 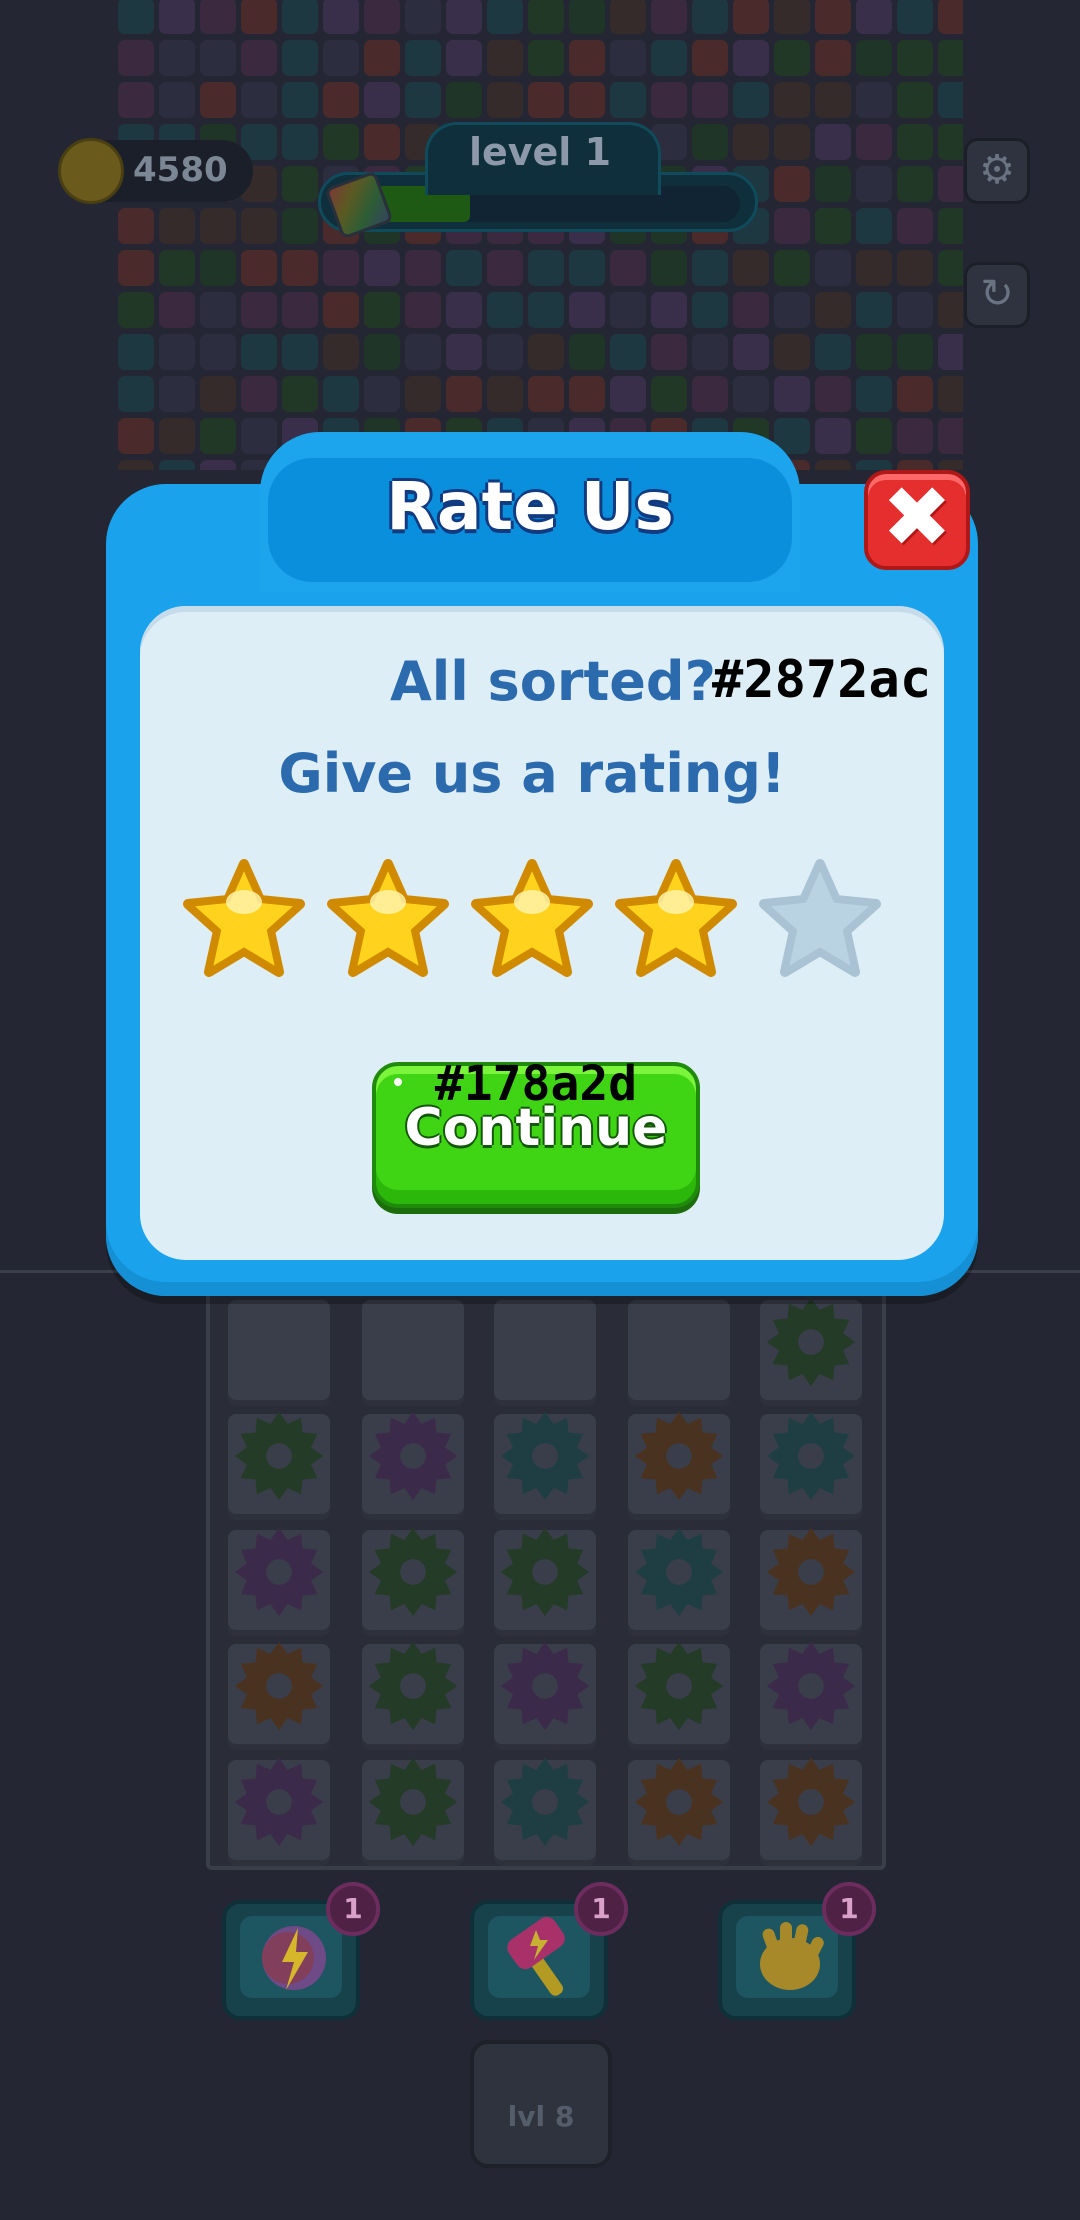 What do you see at coordinates (917, 517) in the screenshot?
I see `close-icon: ✖` at bounding box center [917, 517].